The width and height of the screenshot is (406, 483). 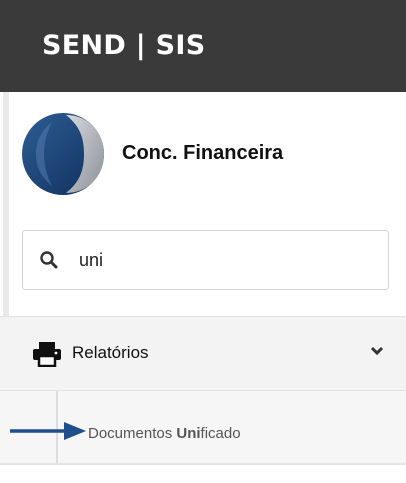 I want to click on printer-icon, so click(x=47, y=354).